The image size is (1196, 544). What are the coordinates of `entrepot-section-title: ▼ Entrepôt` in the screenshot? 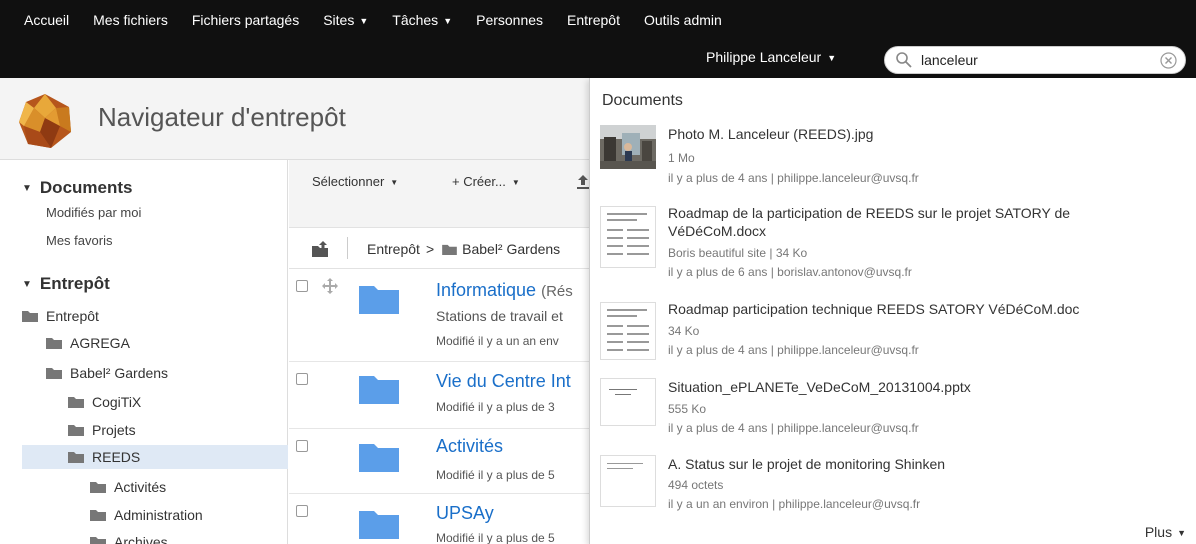 It's located at (66, 284).